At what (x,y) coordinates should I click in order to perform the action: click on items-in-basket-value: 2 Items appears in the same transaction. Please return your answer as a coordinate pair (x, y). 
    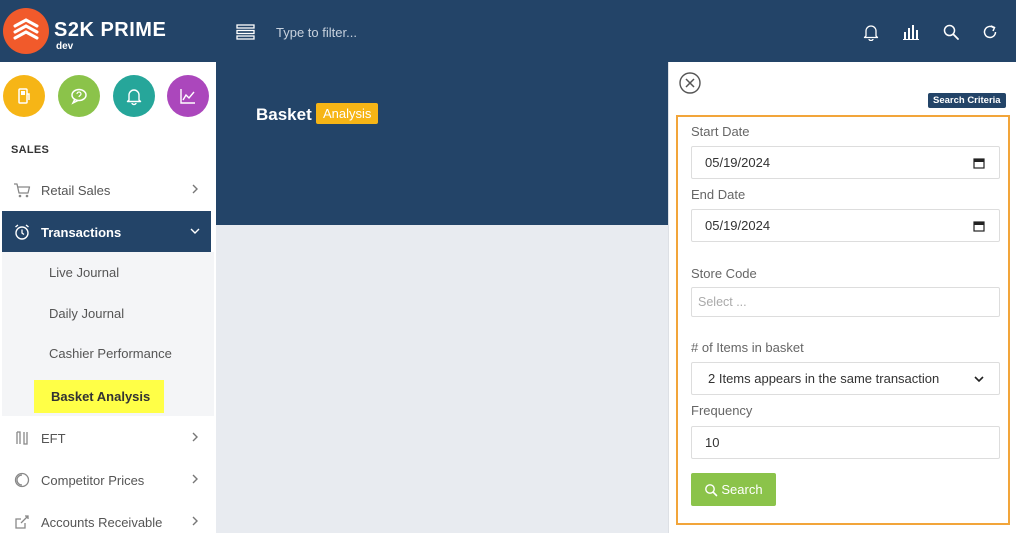
    Looking at the image, I should click on (824, 378).